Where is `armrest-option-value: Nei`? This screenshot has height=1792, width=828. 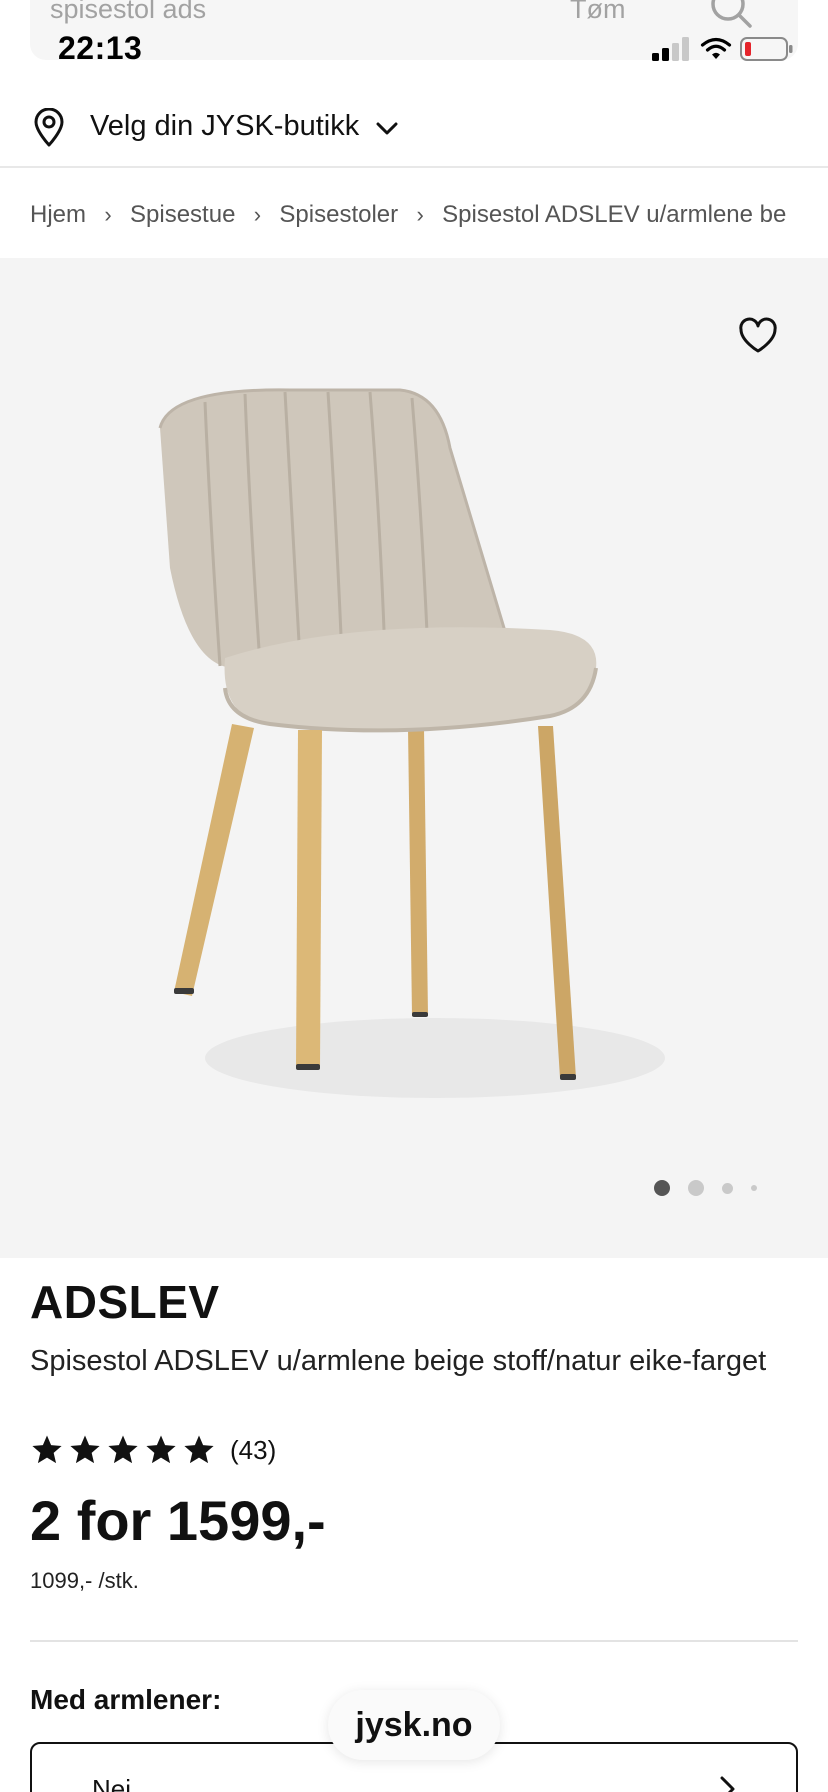
armrest-option-value: Nei is located at coordinates (112, 1783).